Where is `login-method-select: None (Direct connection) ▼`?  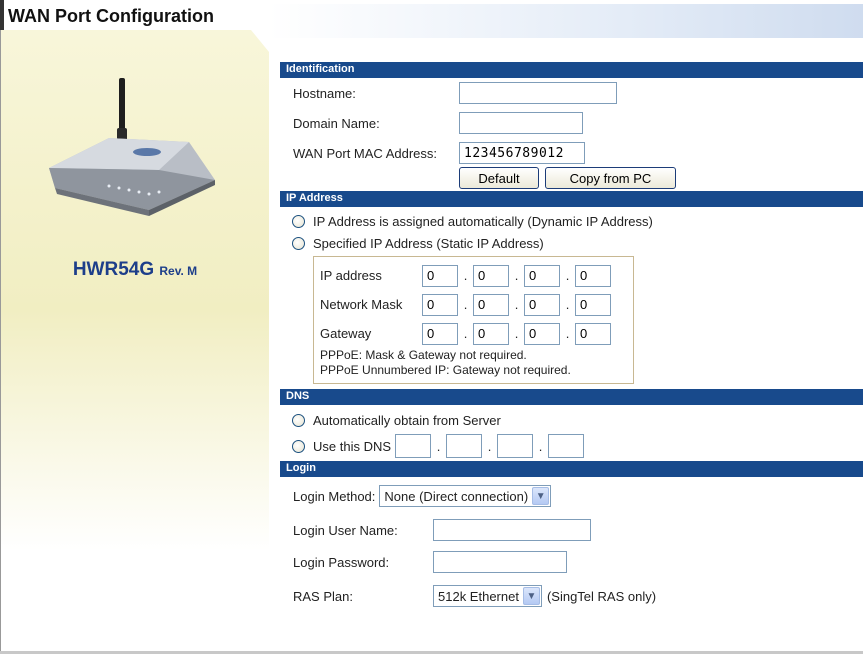
login-method-select: None (Direct connection) ▼ is located at coordinates (465, 496).